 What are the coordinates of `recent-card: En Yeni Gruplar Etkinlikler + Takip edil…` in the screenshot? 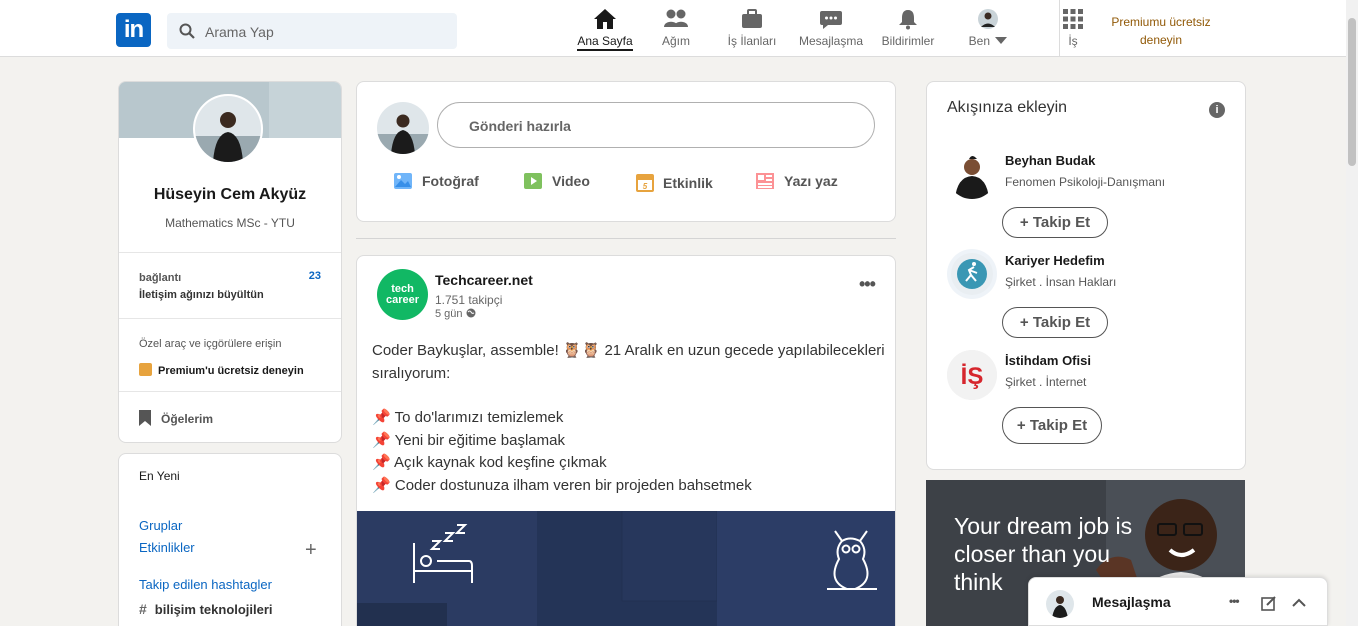 It's located at (230, 539).